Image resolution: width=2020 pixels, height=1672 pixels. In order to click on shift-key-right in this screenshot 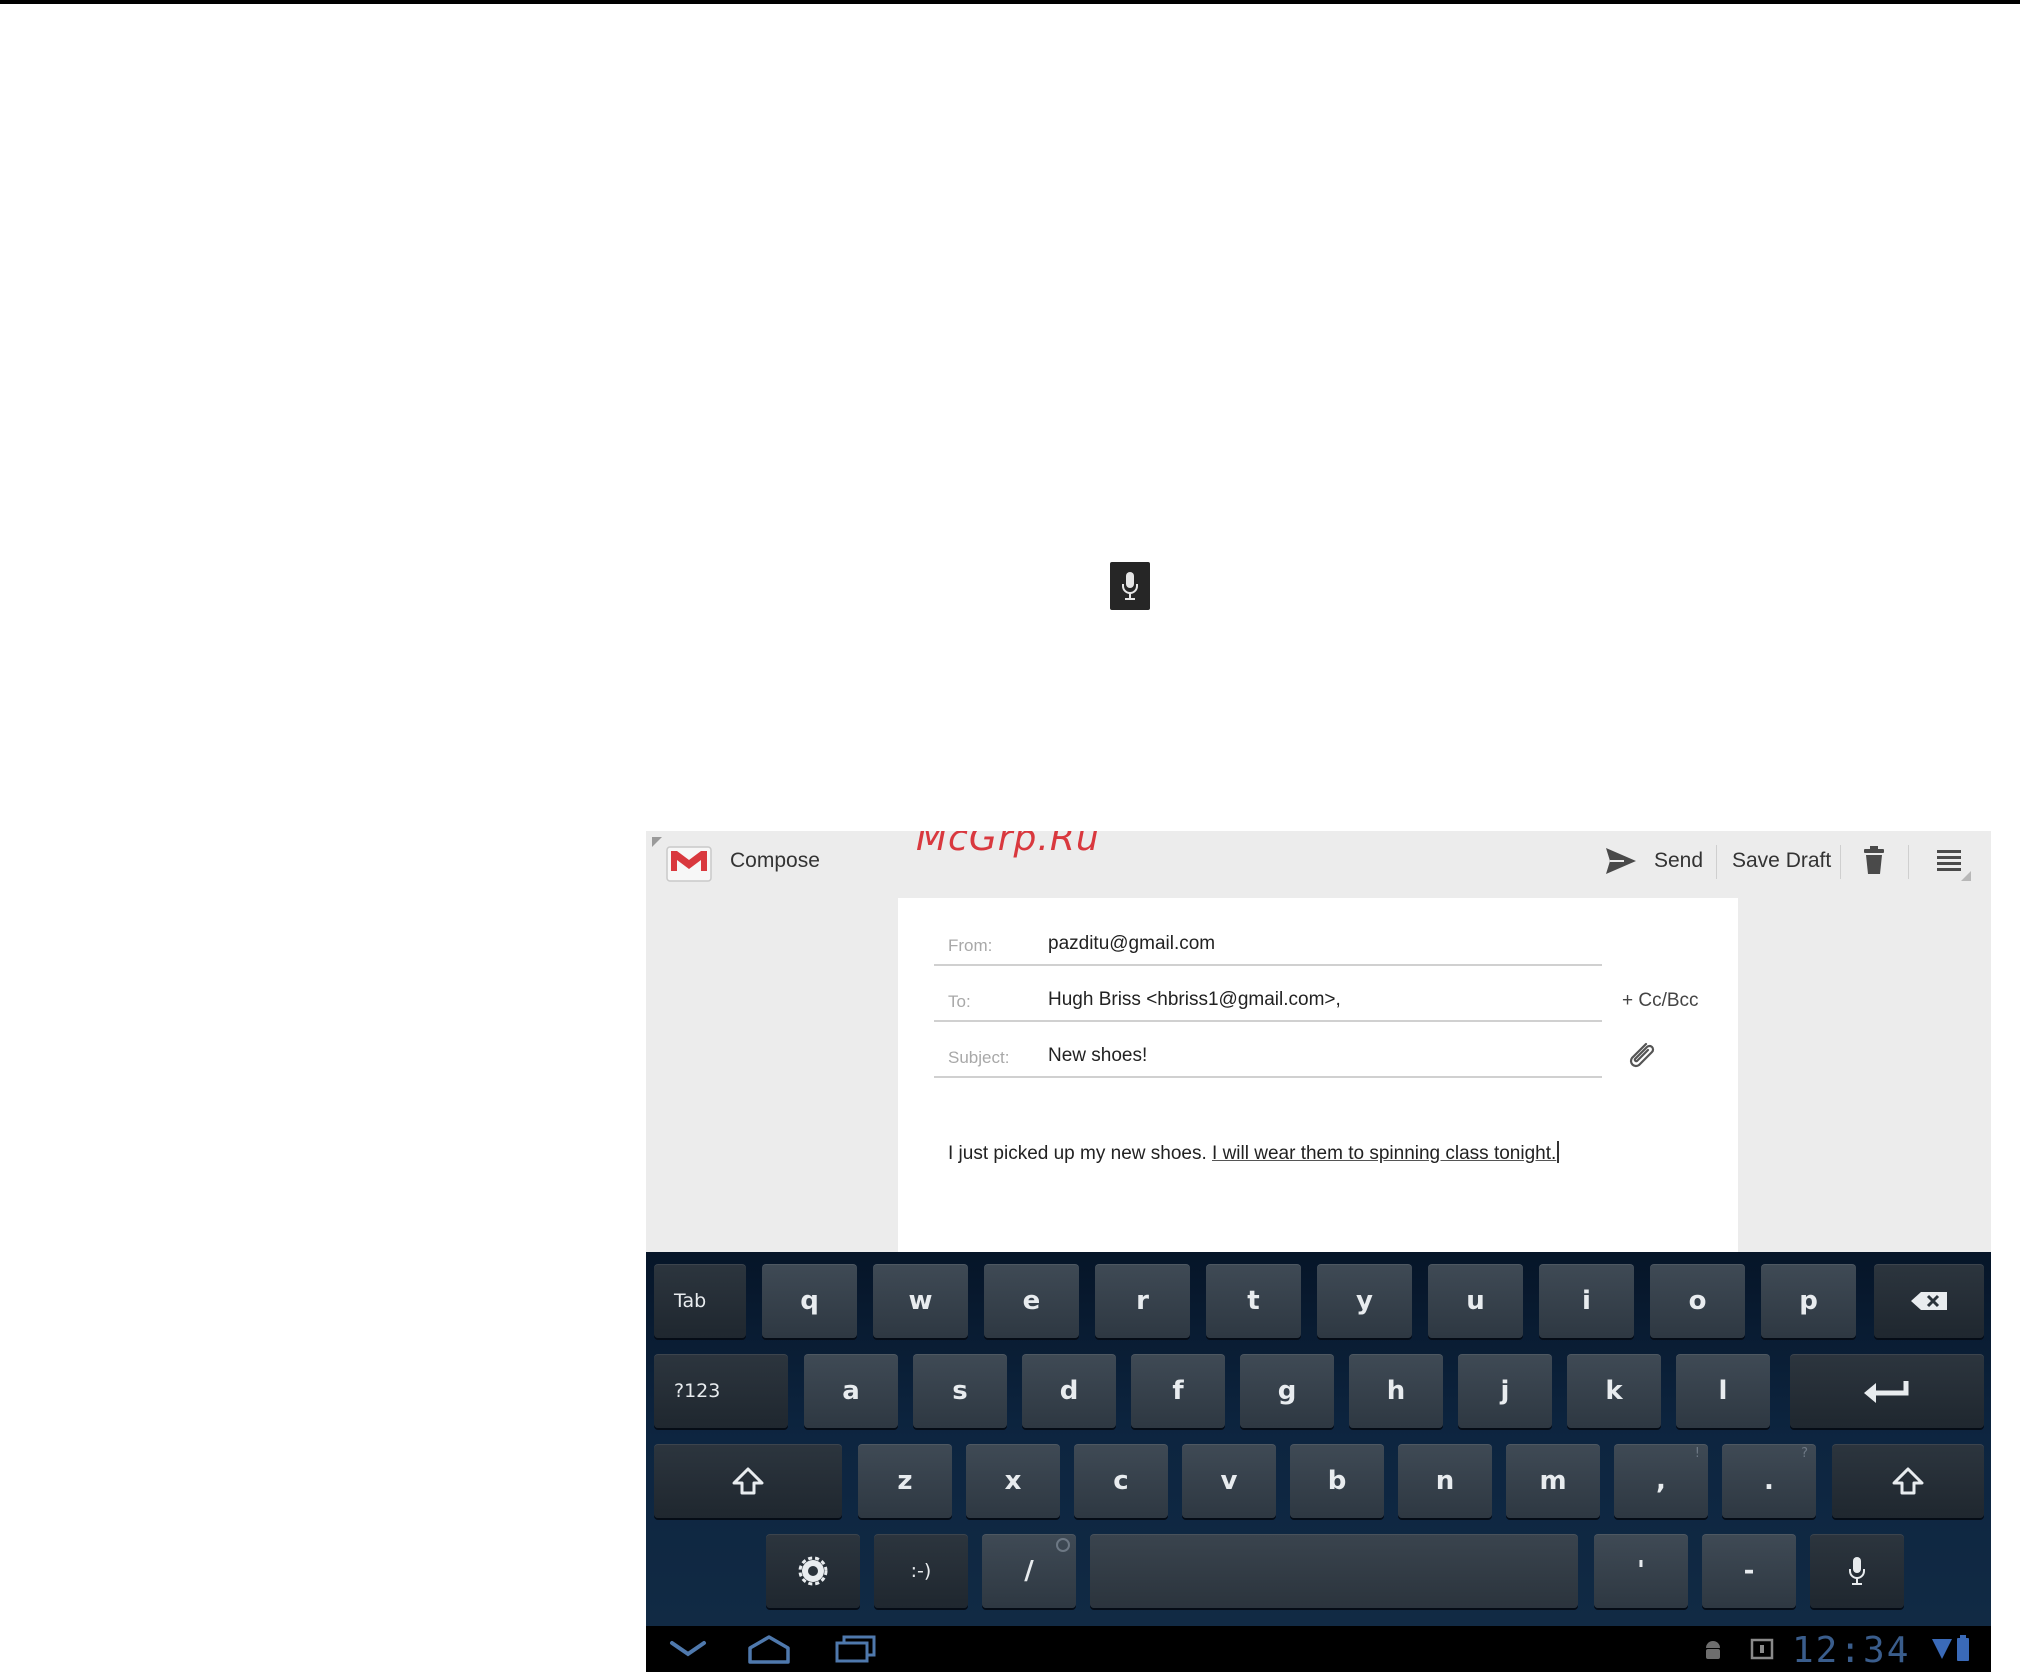, I will do `click(1908, 1481)`.